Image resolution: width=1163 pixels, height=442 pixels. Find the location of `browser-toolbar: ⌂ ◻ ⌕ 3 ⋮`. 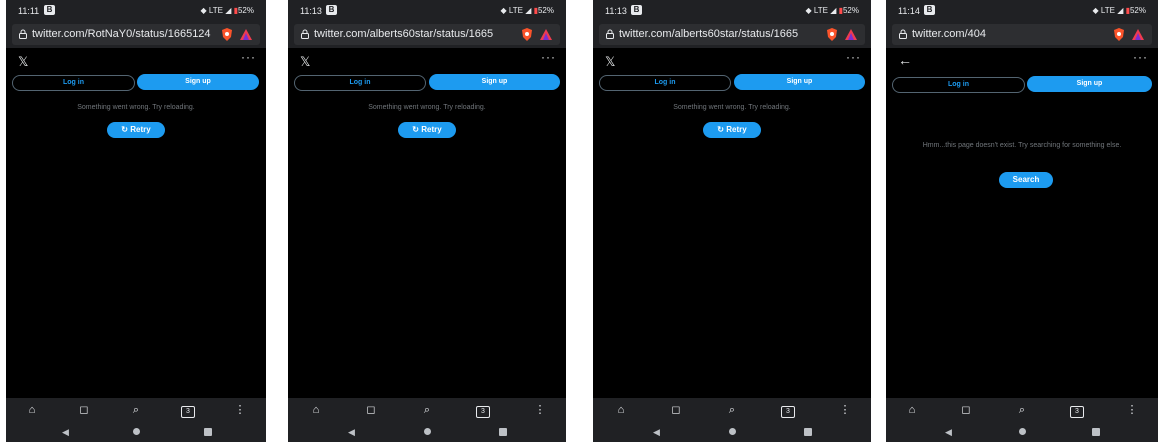

browser-toolbar: ⌂ ◻ ⌕ 3 ⋮ is located at coordinates (732, 410).